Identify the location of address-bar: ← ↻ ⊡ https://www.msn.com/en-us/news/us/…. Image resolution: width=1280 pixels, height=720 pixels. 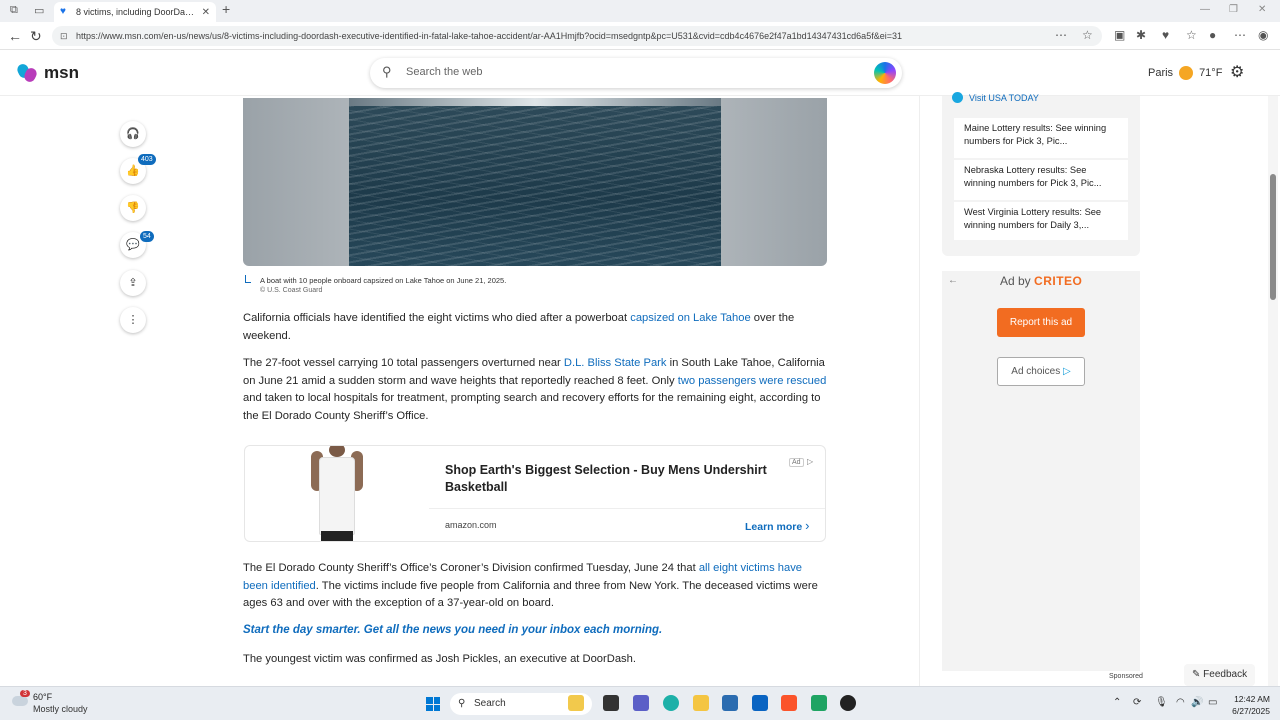
(640, 36).